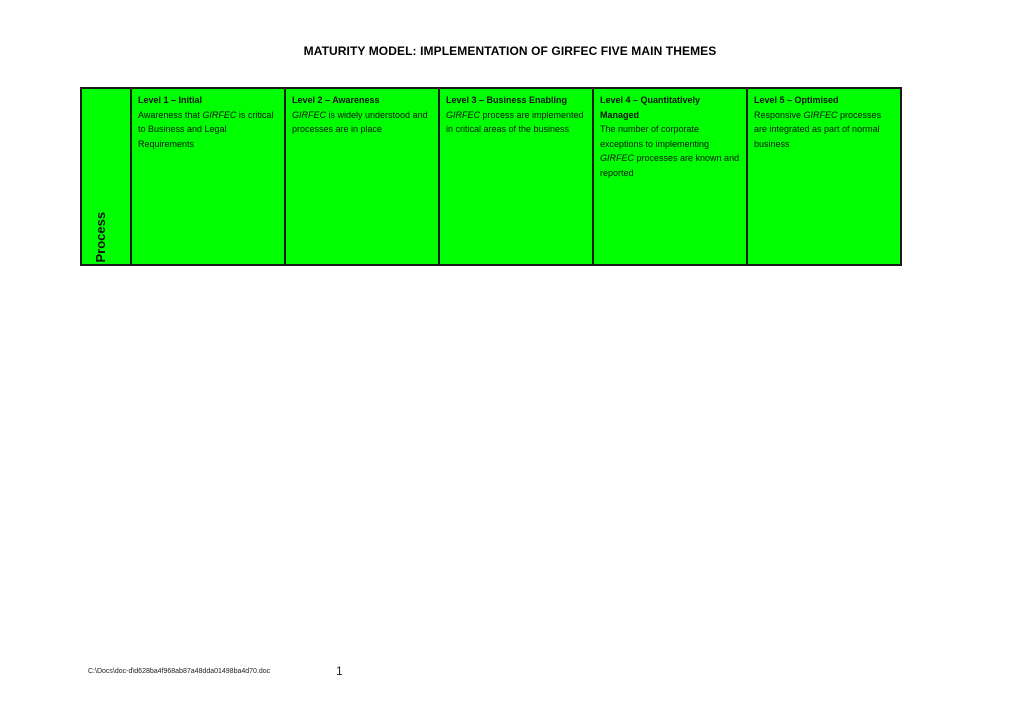 This screenshot has width=1020, height=720. I want to click on level-text: Responsive, so click(779, 114).